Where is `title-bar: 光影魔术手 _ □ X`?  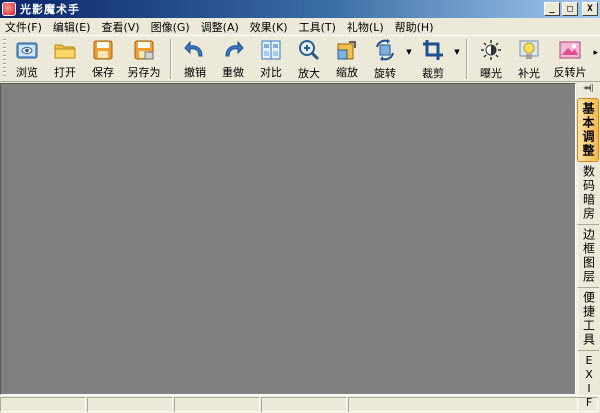
title-bar: 光影魔术手 _ □ X is located at coordinates (300, 9).